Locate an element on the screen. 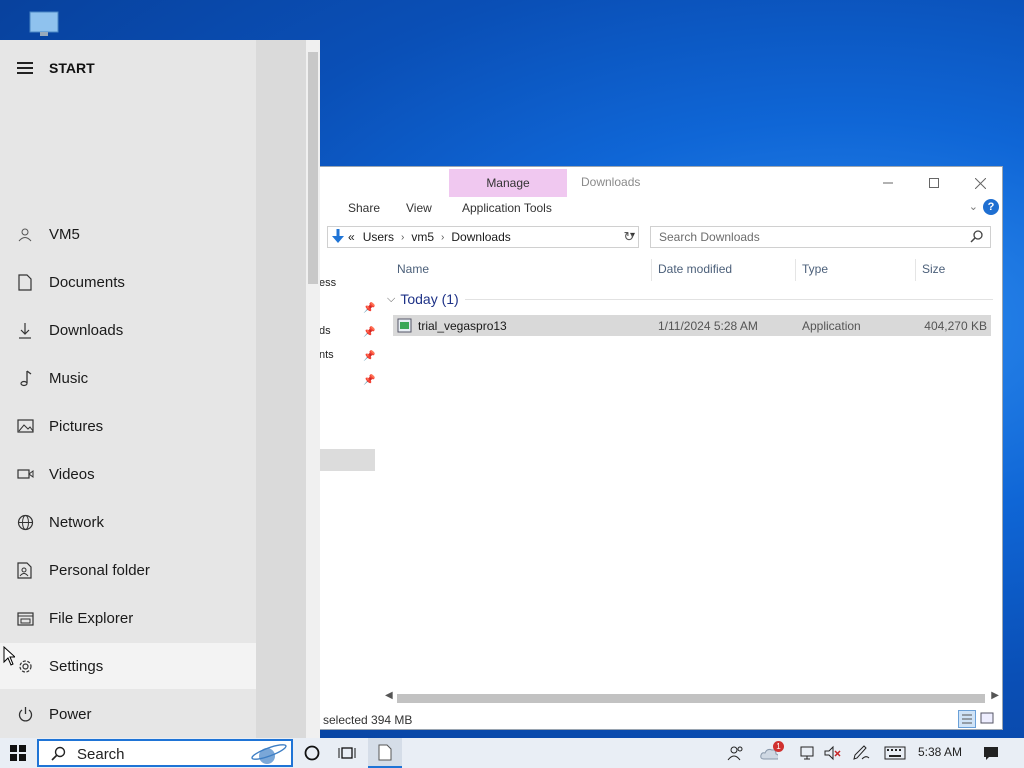 The width and height of the screenshot is (1024, 768). start-item-network: Network is located at coordinates (128, 522).